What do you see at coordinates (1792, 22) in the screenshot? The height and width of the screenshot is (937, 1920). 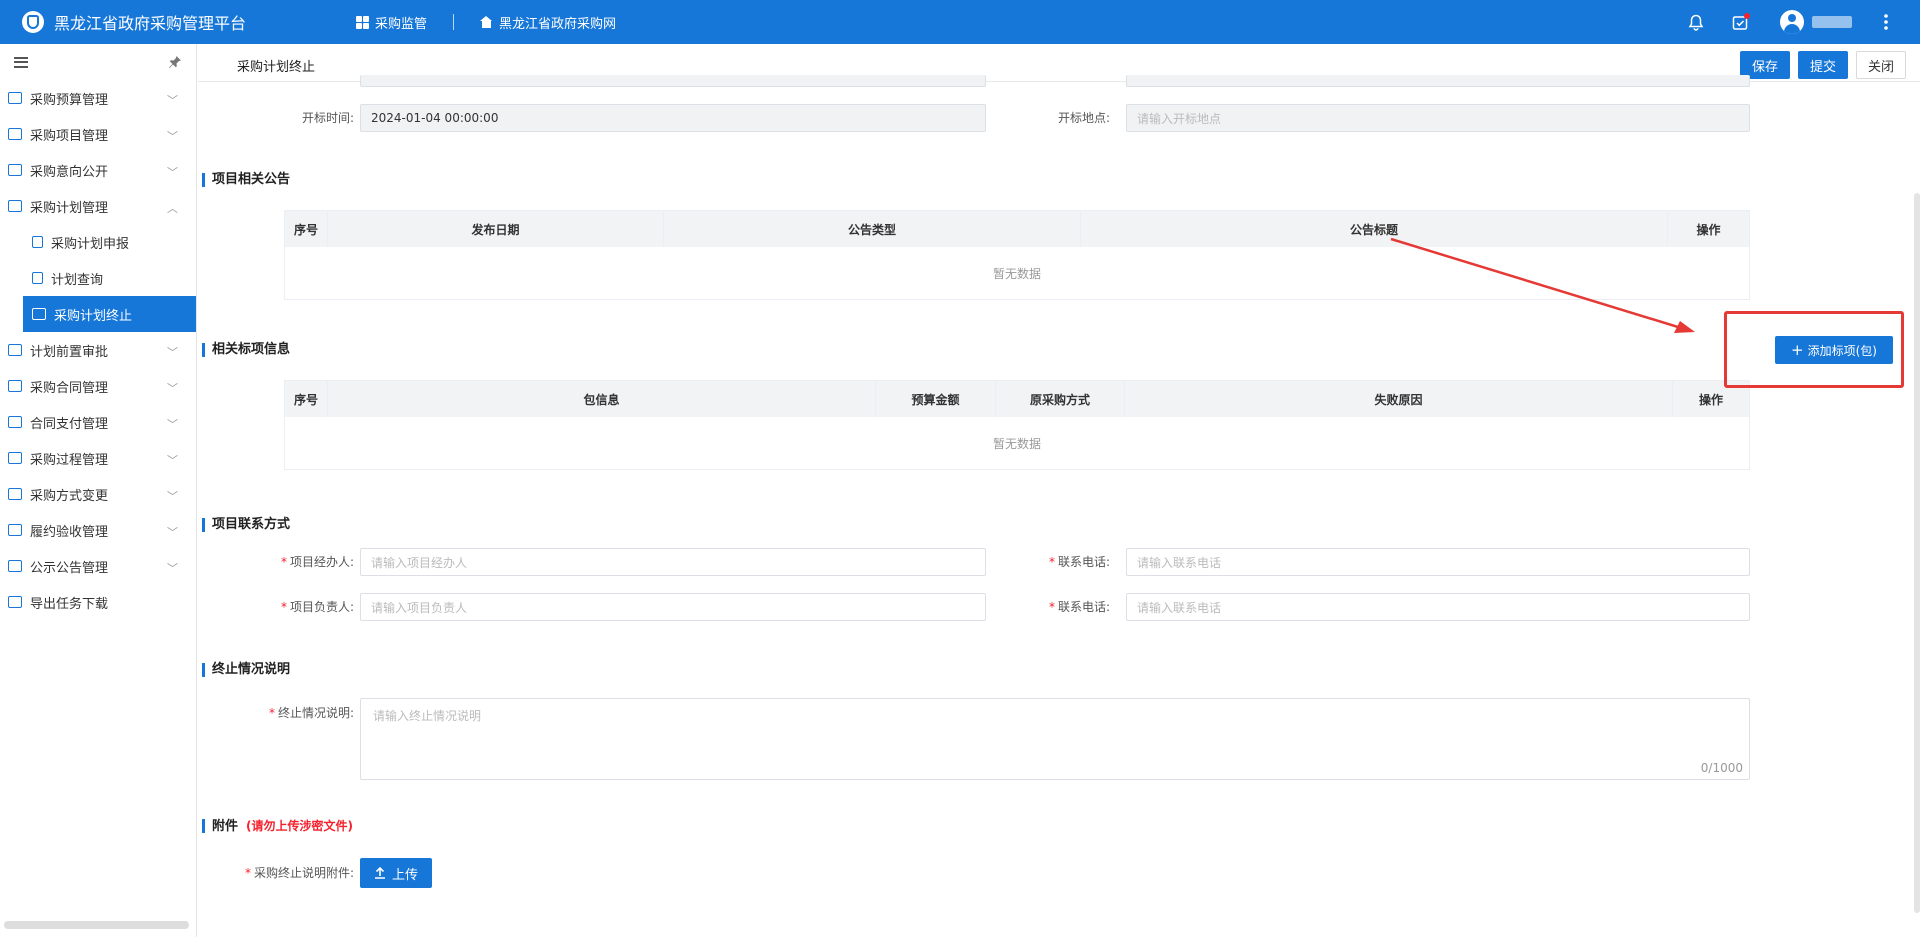 I see `avatar` at bounding box center [1792, 22].